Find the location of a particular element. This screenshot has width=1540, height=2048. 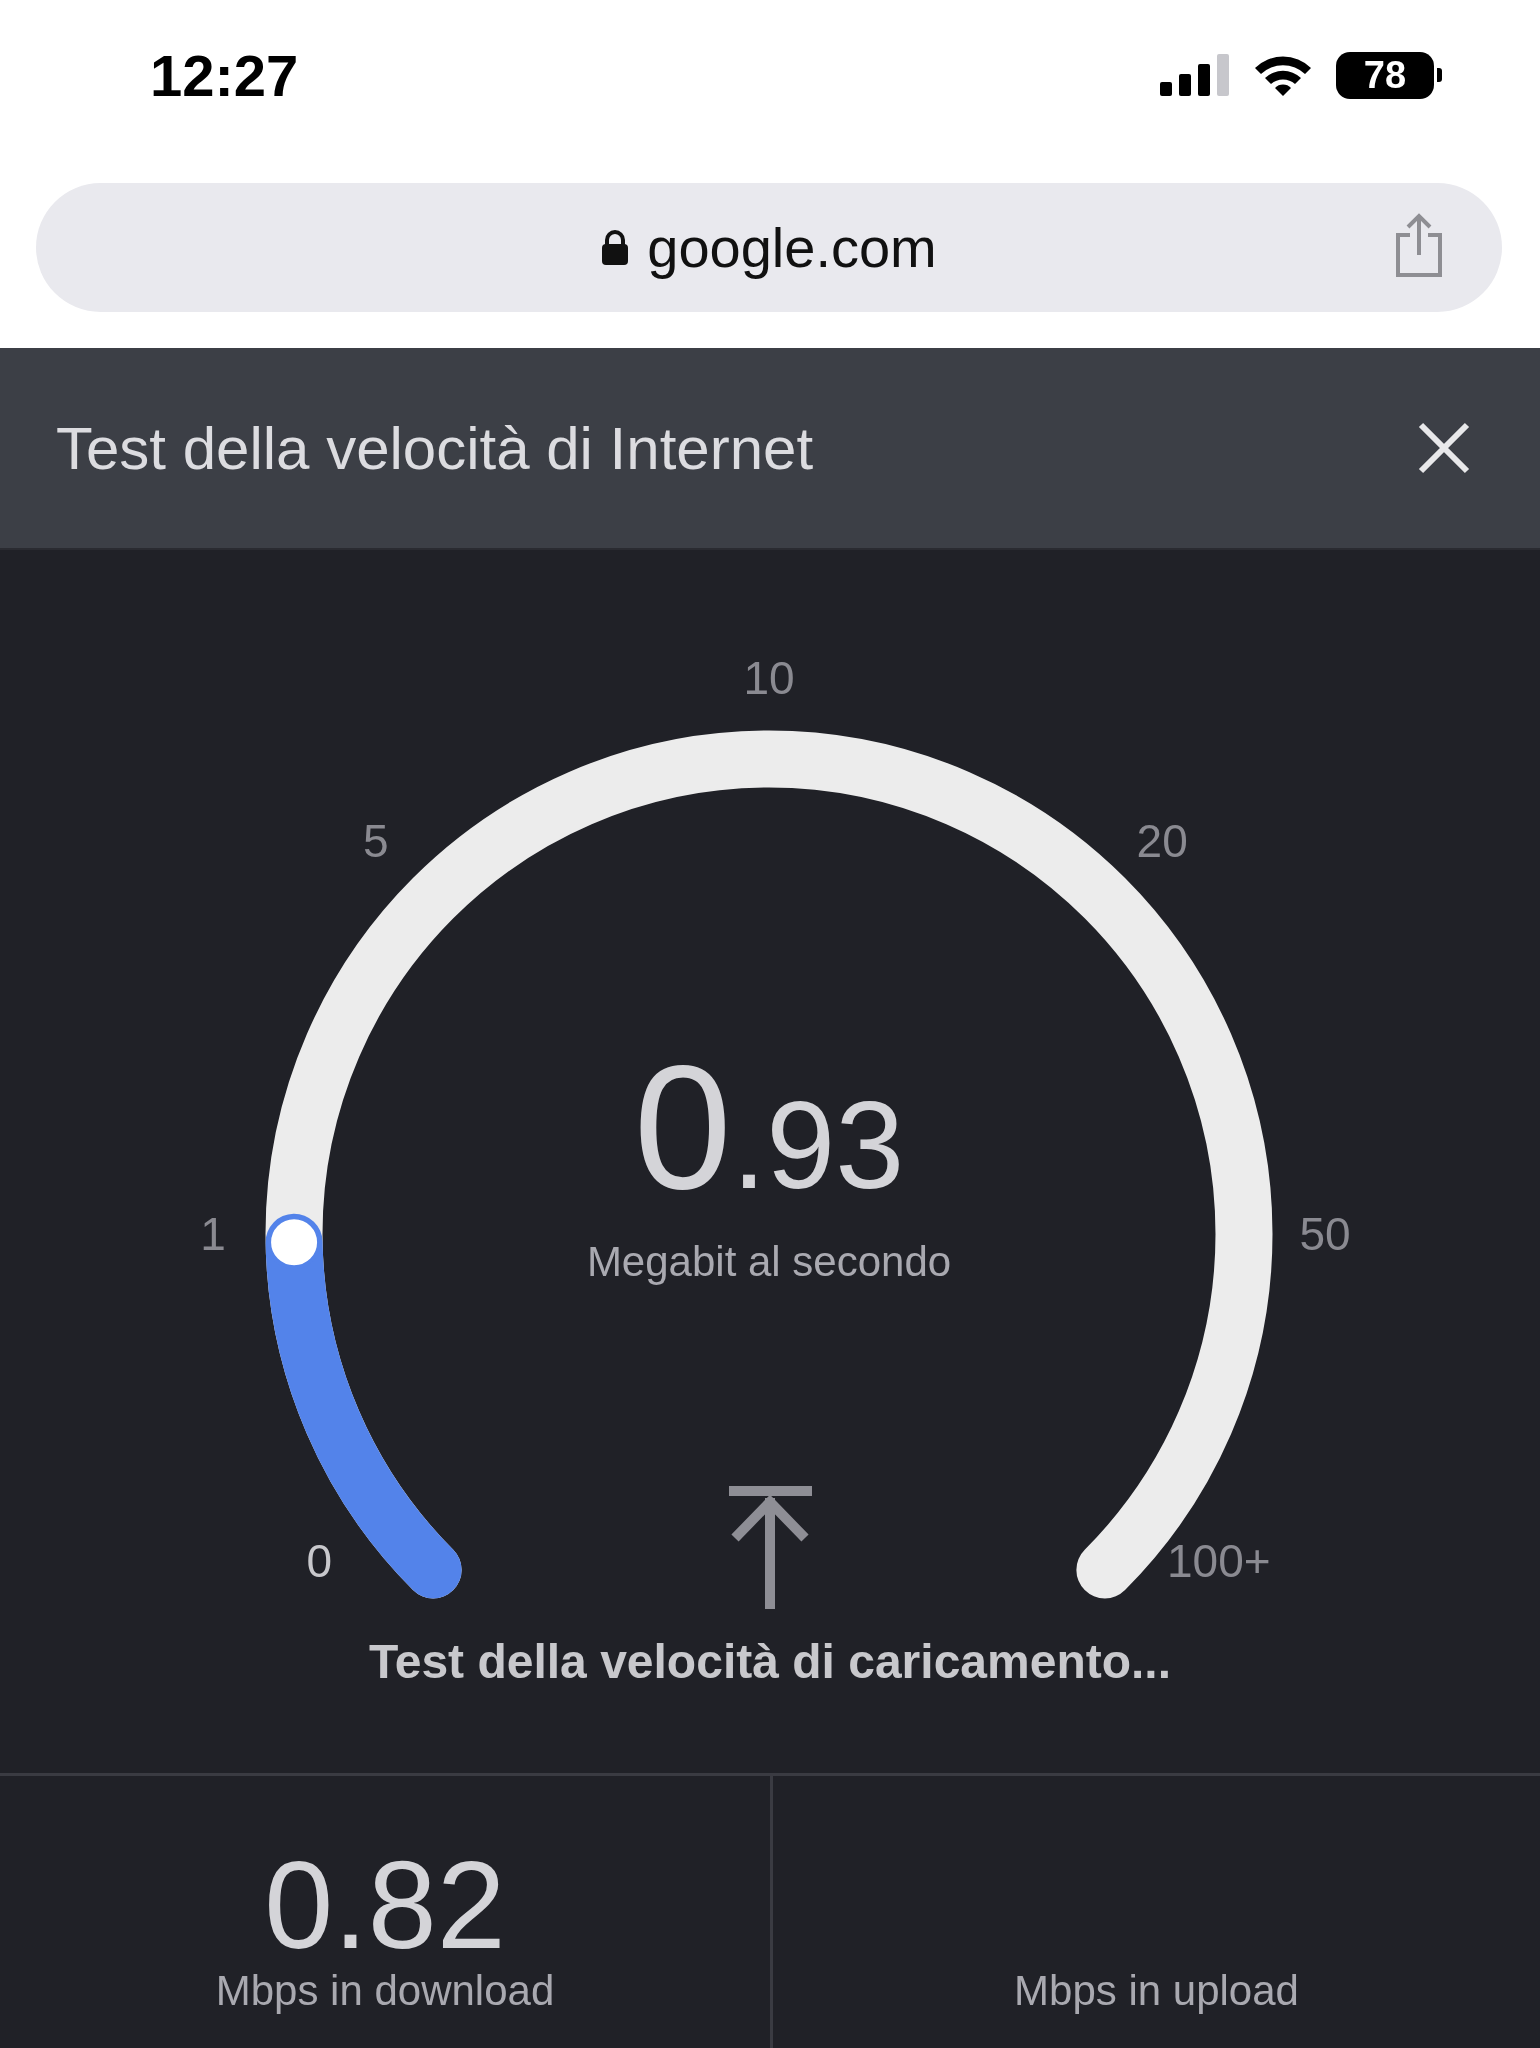

scale-label: 1 is located at coordinates (213, 1234).